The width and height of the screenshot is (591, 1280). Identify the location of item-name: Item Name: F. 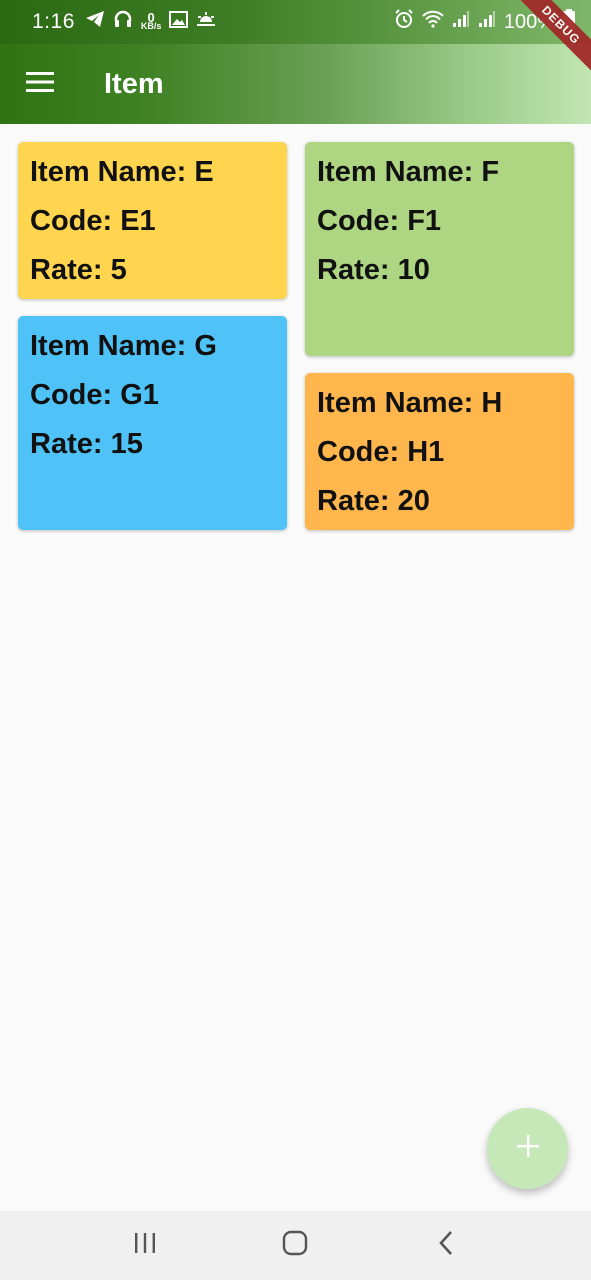
(408, 172).